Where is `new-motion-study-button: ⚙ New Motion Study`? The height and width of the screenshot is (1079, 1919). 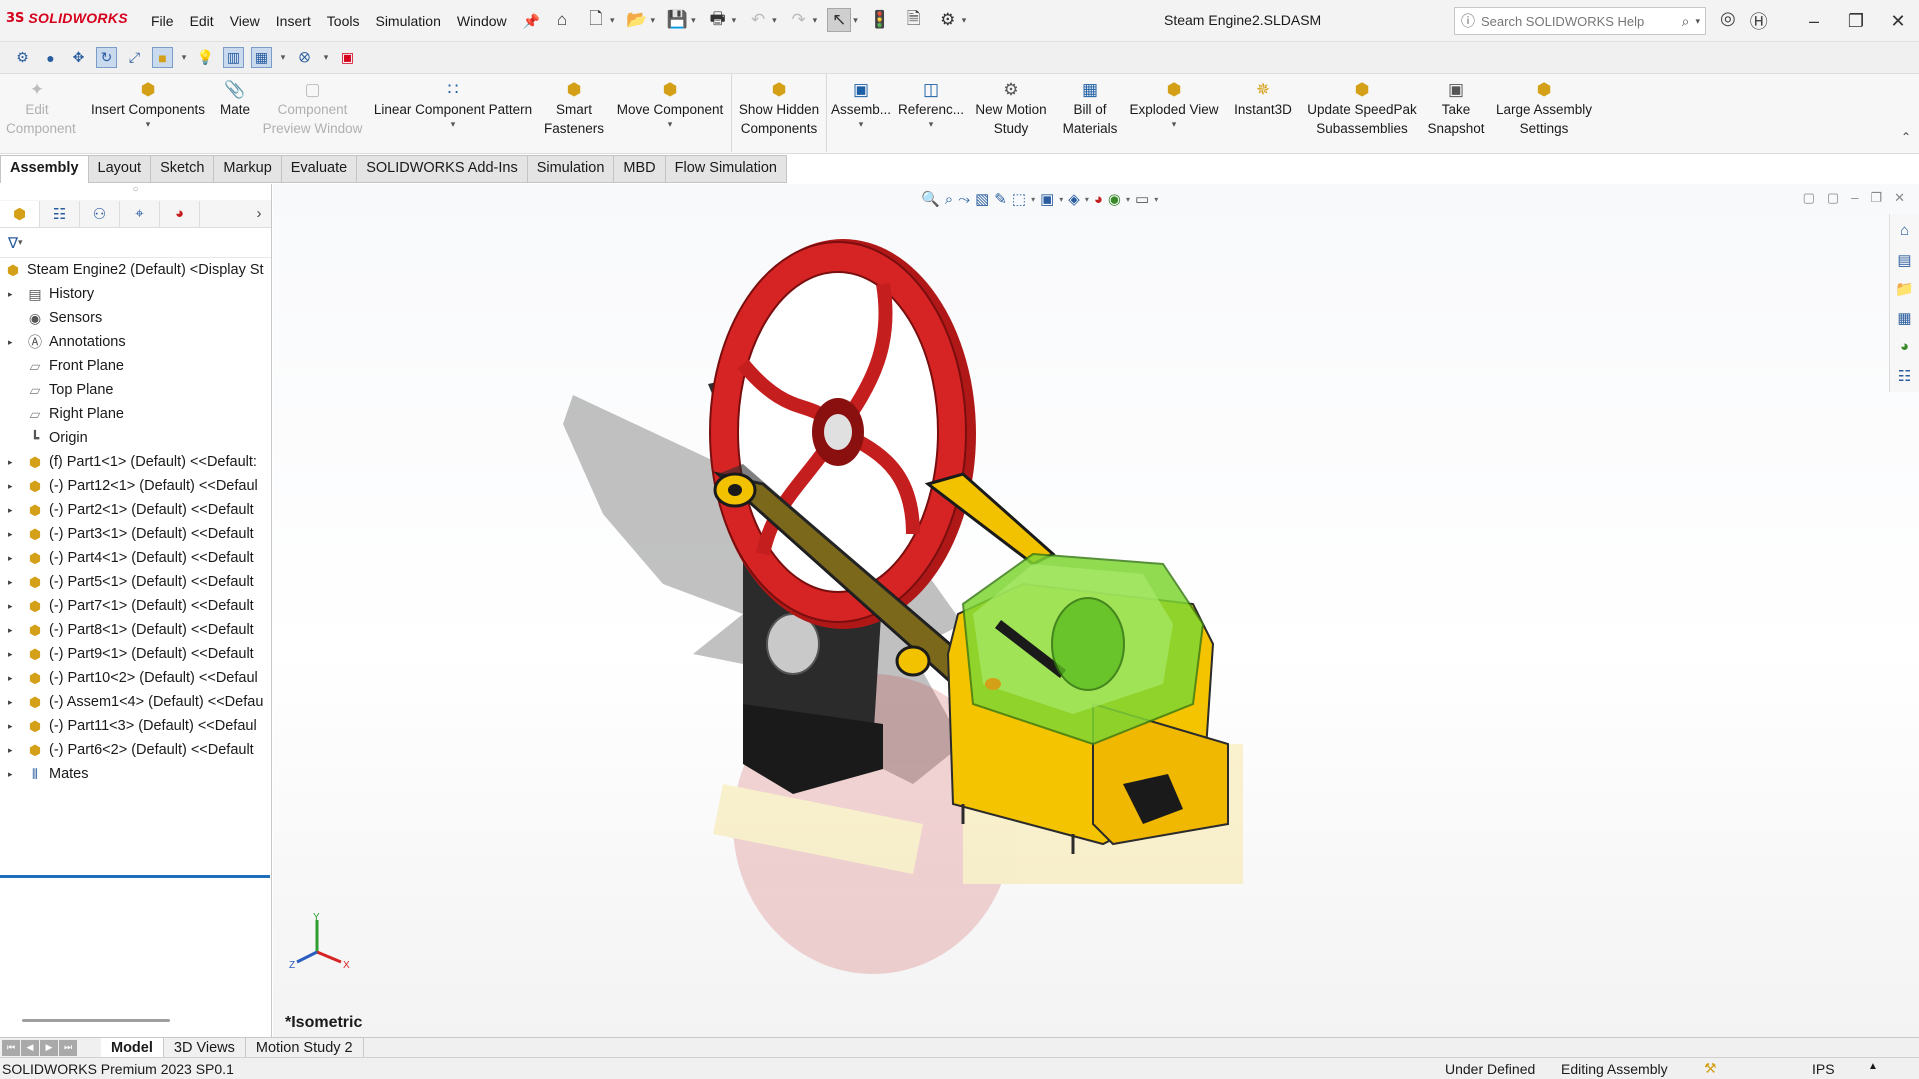 new-motion-study-button: ⚙ New Motion Study is located at coordinates (1011, 108).